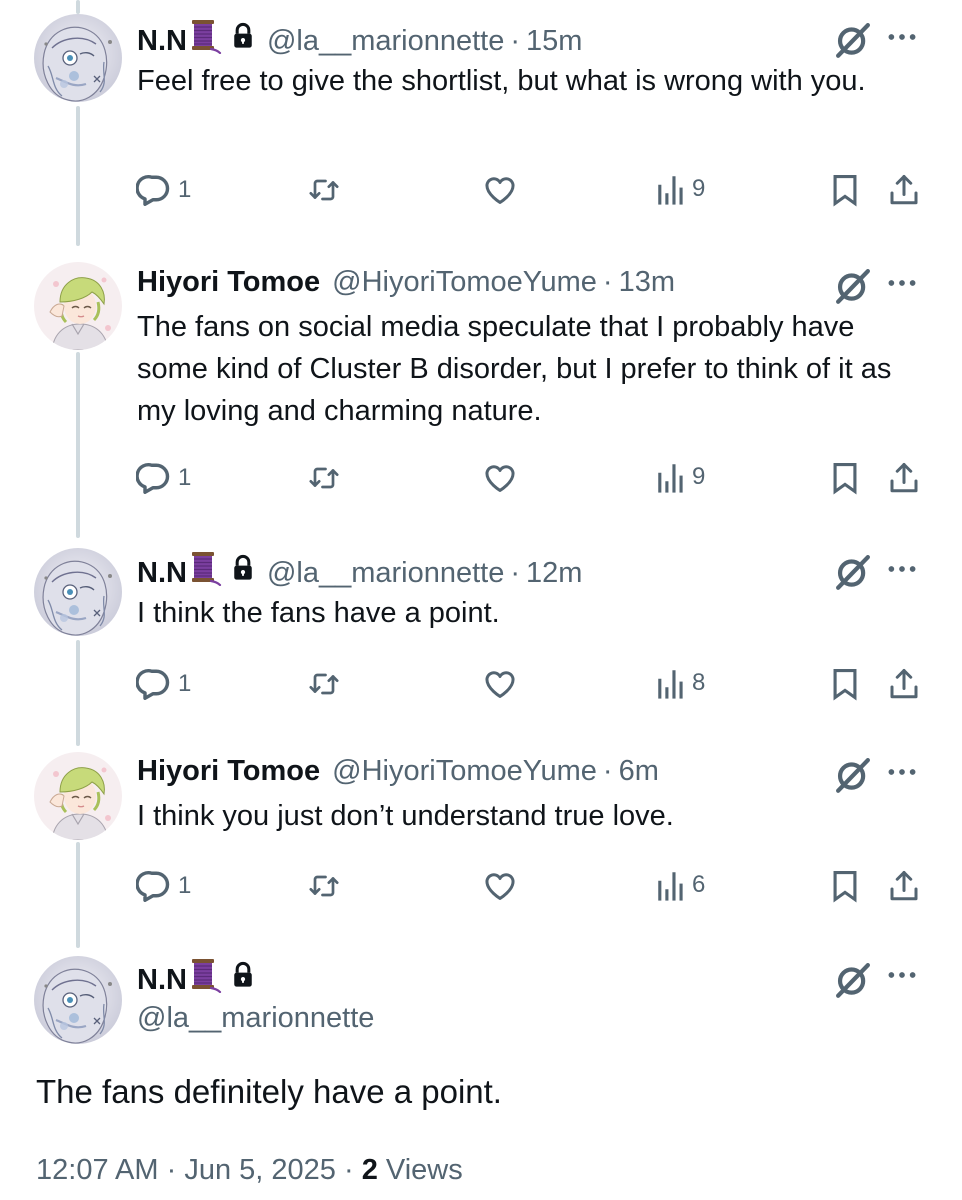 The image size is (962, 1200). What do you see at coordinates (647, 282) in the screenshot?
I see `tweet-time: 13m` at bounding box center [647, 282].